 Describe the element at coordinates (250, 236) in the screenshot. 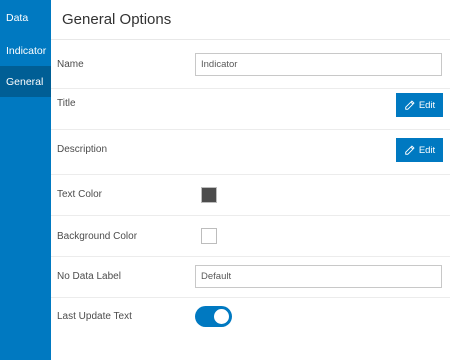

I see `background-color-row: Background Color` at that location.